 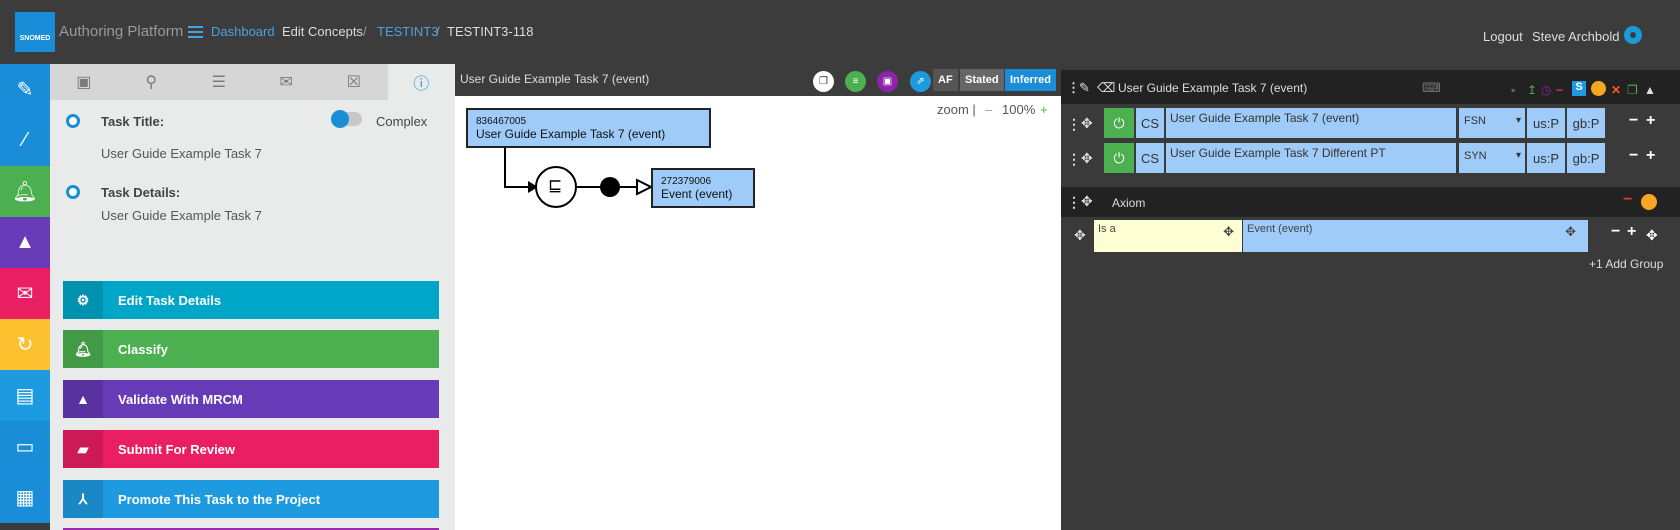 I want to click on relationship-type-input: Is a ✥, so click(x=1168, y=236).